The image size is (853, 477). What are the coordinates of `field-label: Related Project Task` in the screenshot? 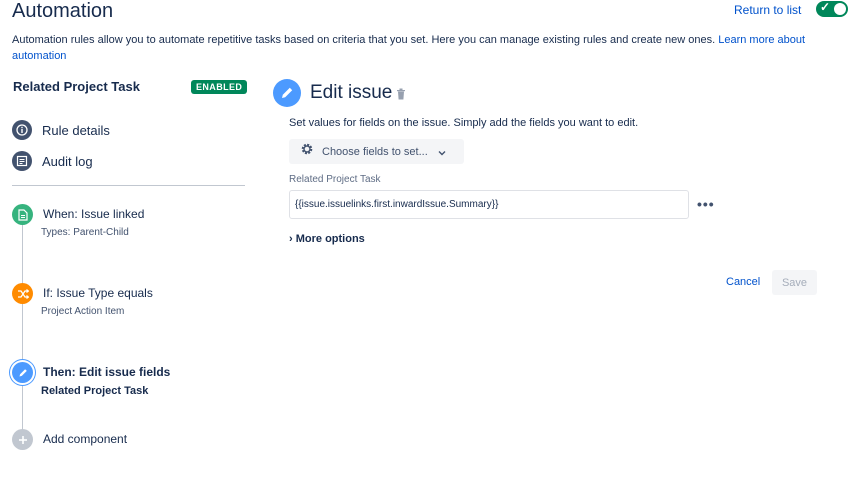 It's located at (335, 179).